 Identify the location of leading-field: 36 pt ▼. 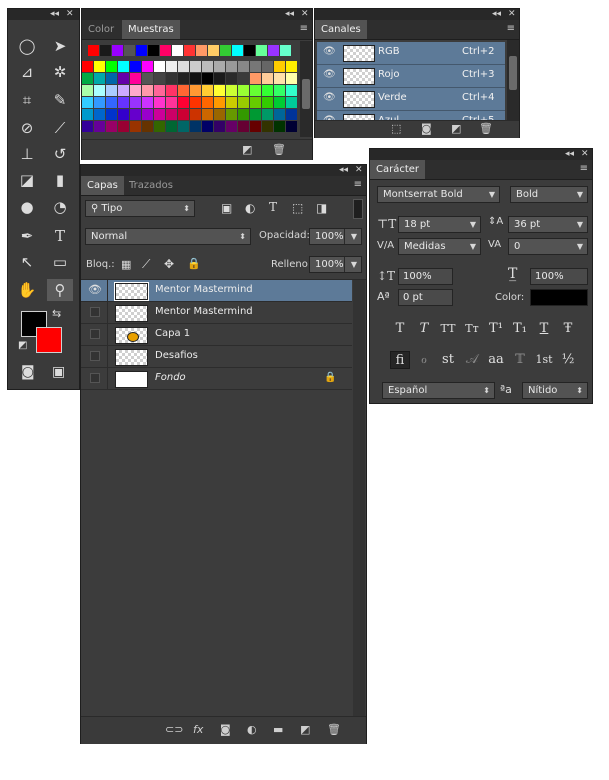
(548, 224).